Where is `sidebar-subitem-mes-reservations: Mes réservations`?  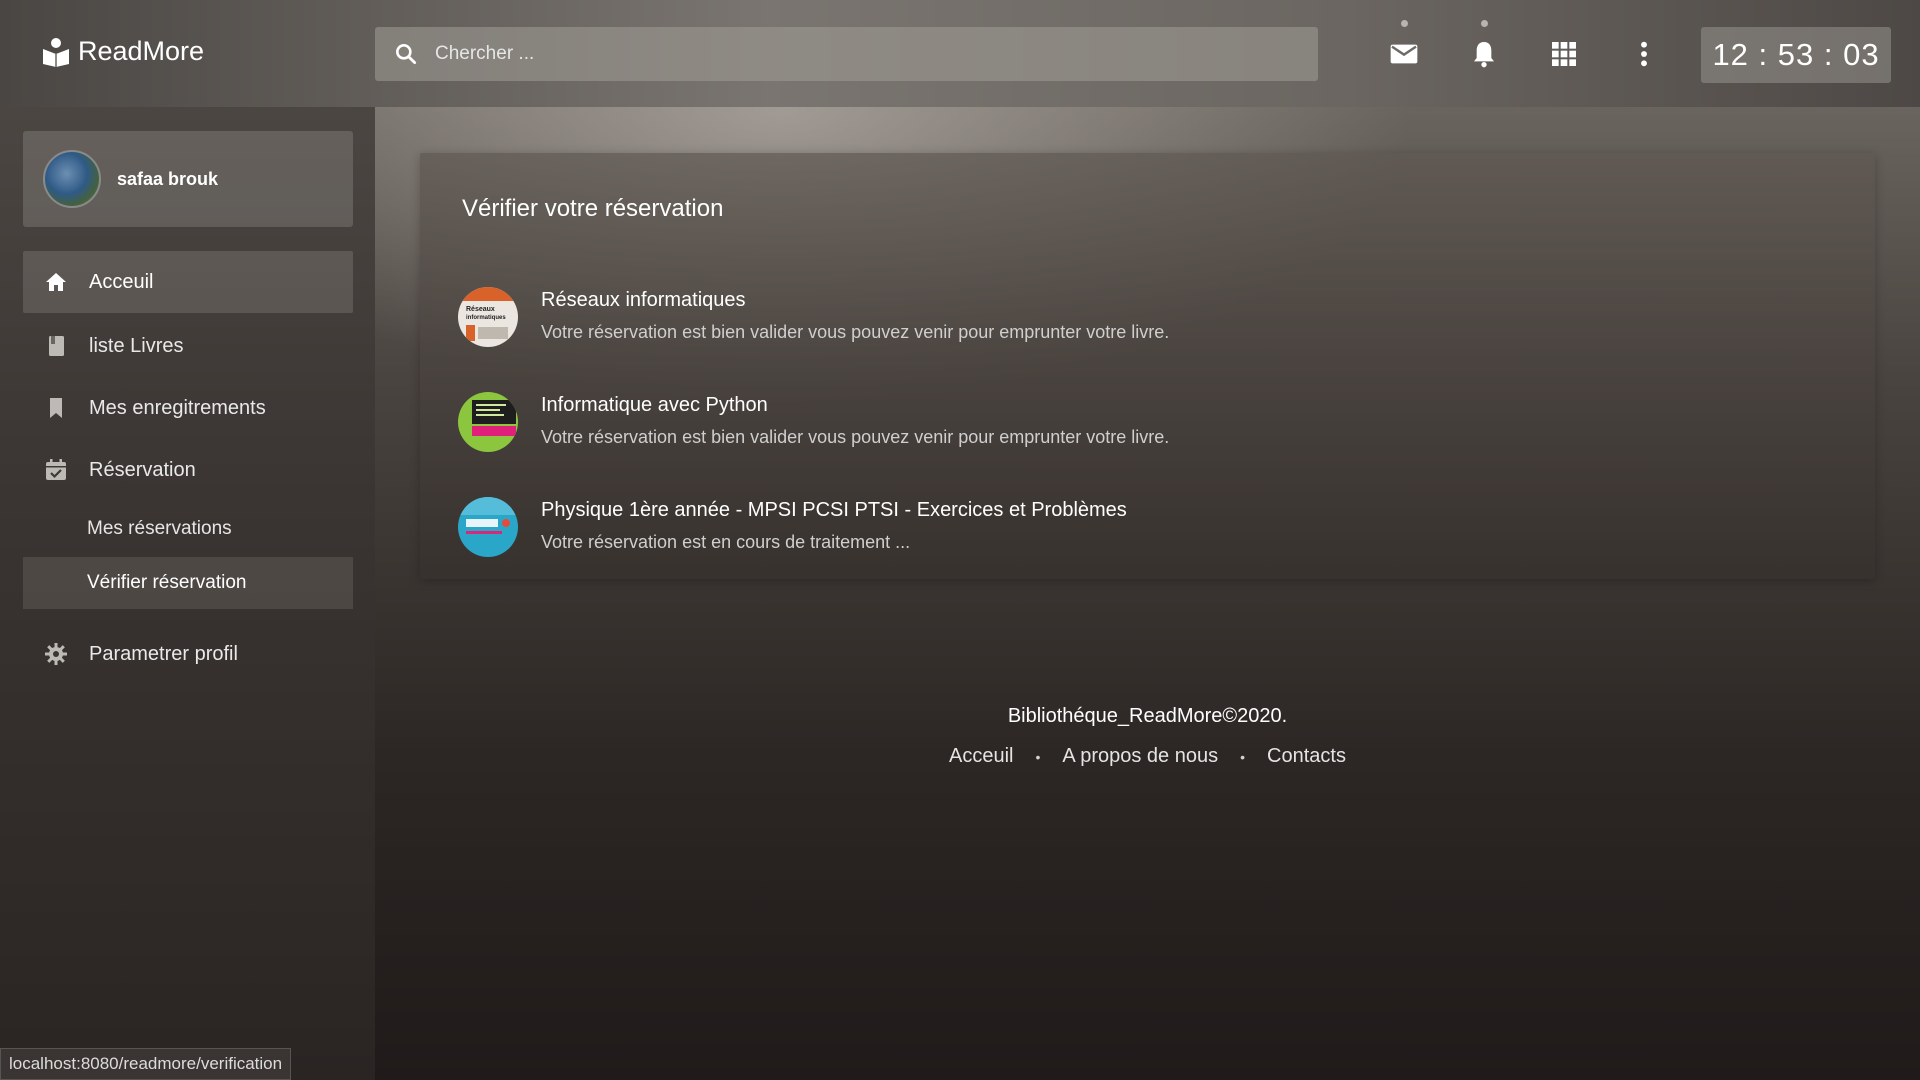
sidebar-subitem-mes-reservations: Mes réservations is located at coordinates (188, 529).